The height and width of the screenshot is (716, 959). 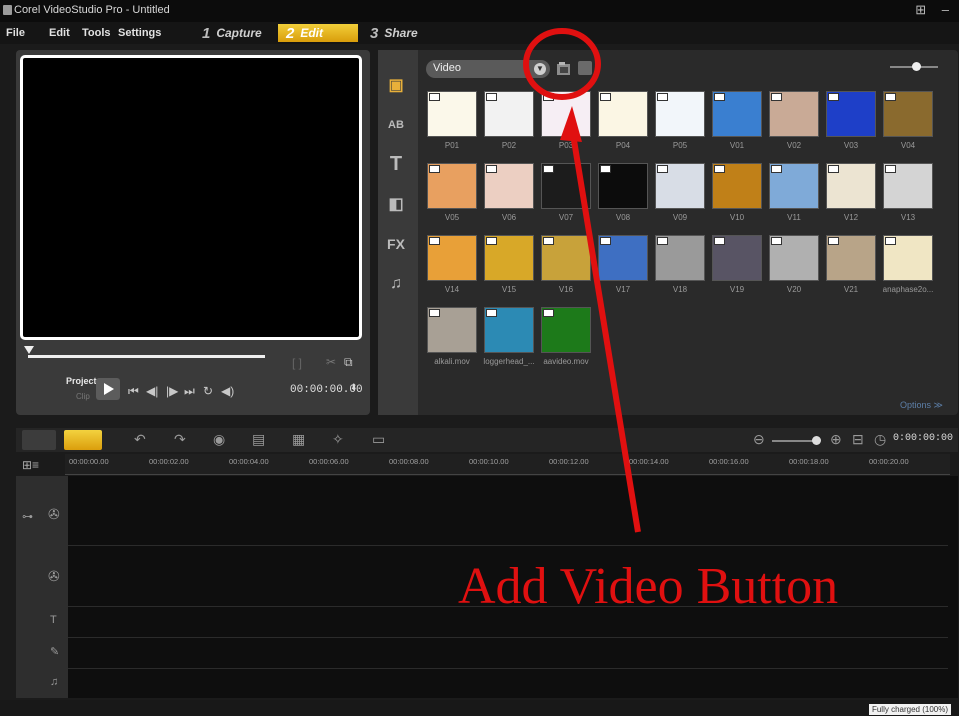 I want to click on annotation-arrow, so click(x=605, y=330).